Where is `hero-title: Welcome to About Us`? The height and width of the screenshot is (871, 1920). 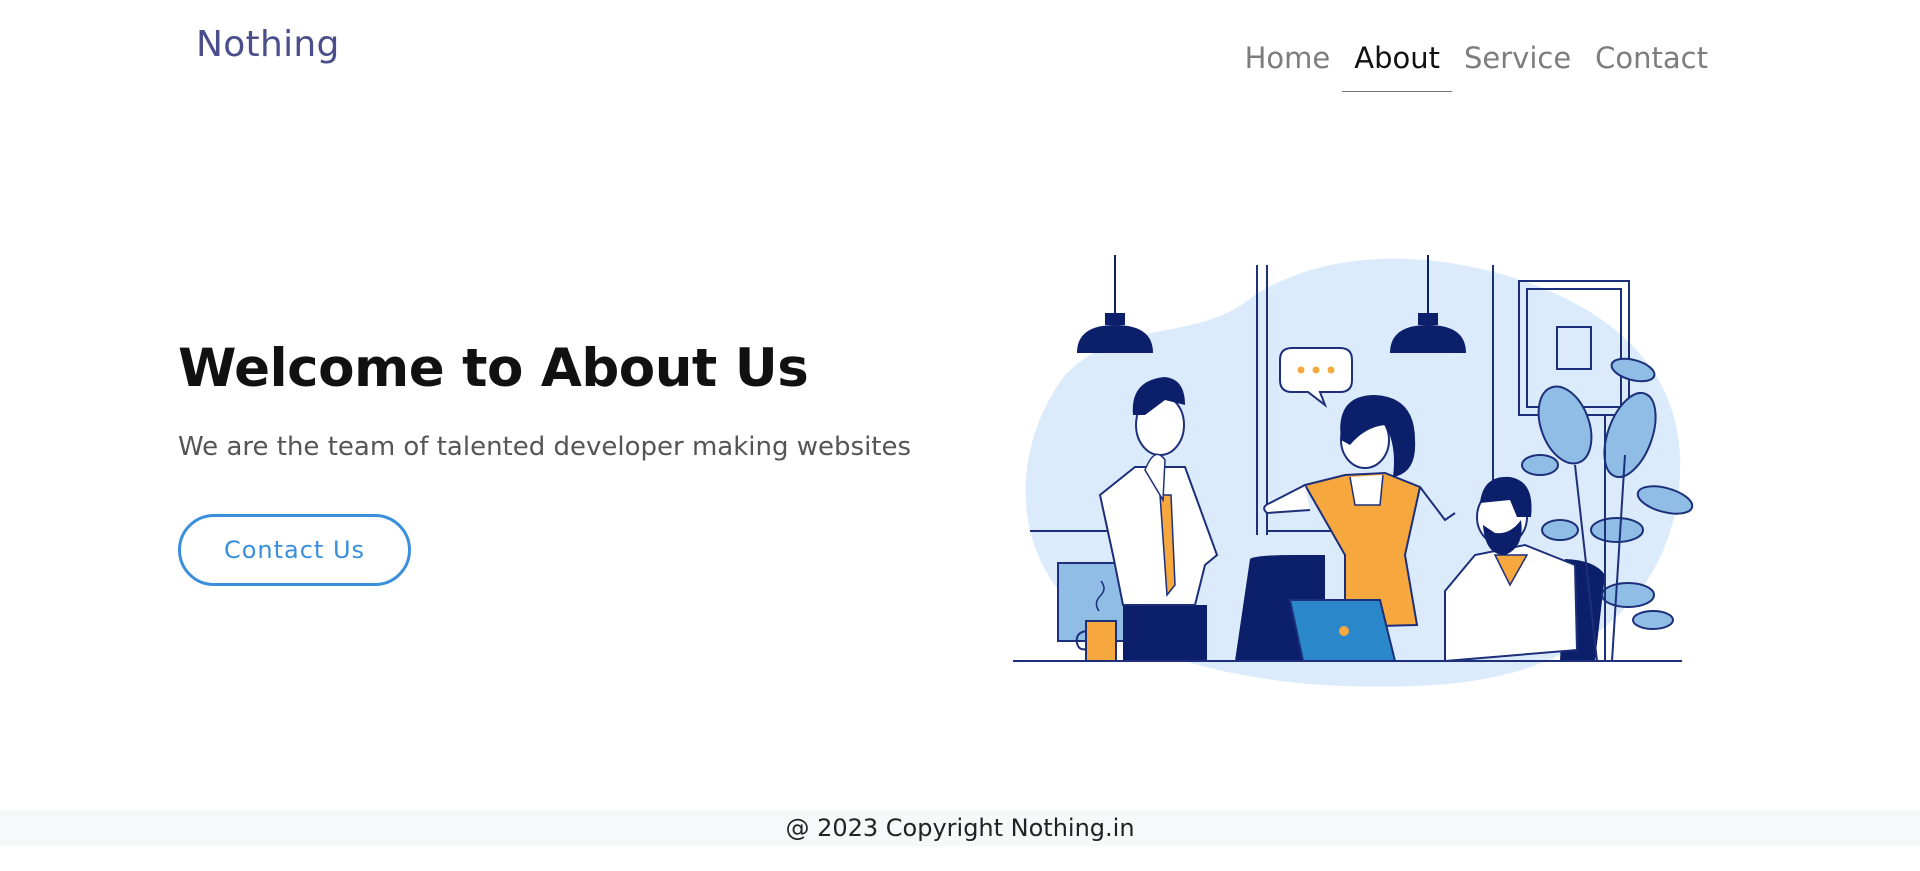
hero-title: Welcome to About Us is located at coordinates (493, 368).